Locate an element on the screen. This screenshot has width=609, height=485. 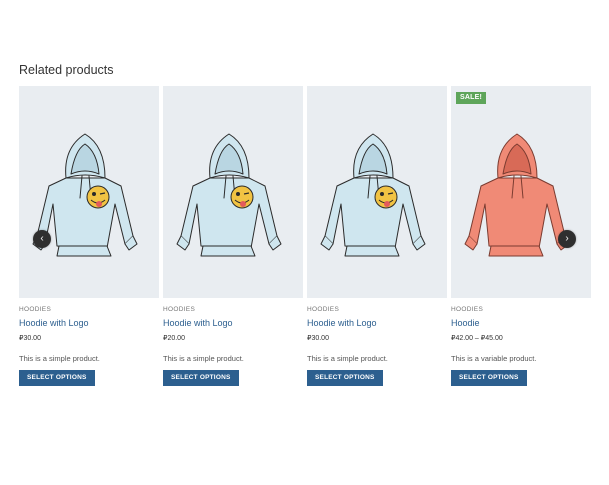
product-image: SALE! › is located at coordinates (521, 192).